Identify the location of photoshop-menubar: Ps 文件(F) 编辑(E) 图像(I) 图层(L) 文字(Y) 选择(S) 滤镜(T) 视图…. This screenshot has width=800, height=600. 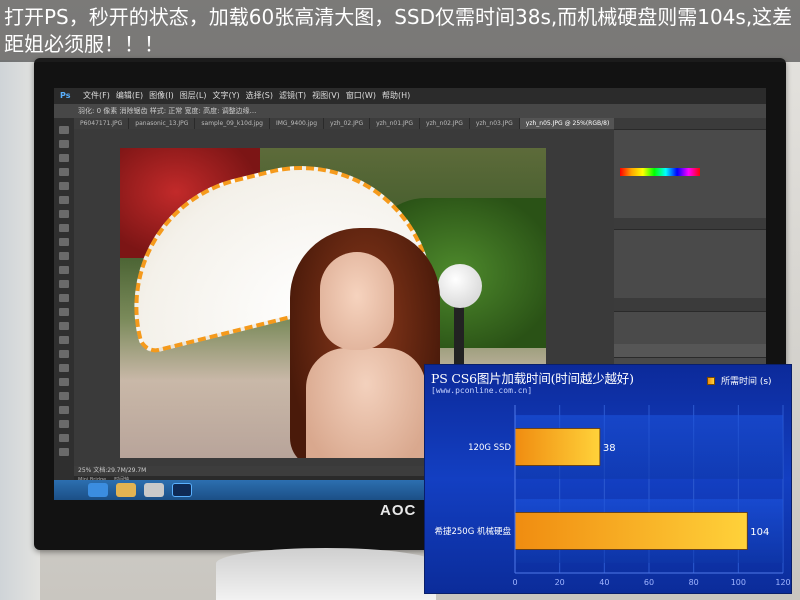
(410, 96).